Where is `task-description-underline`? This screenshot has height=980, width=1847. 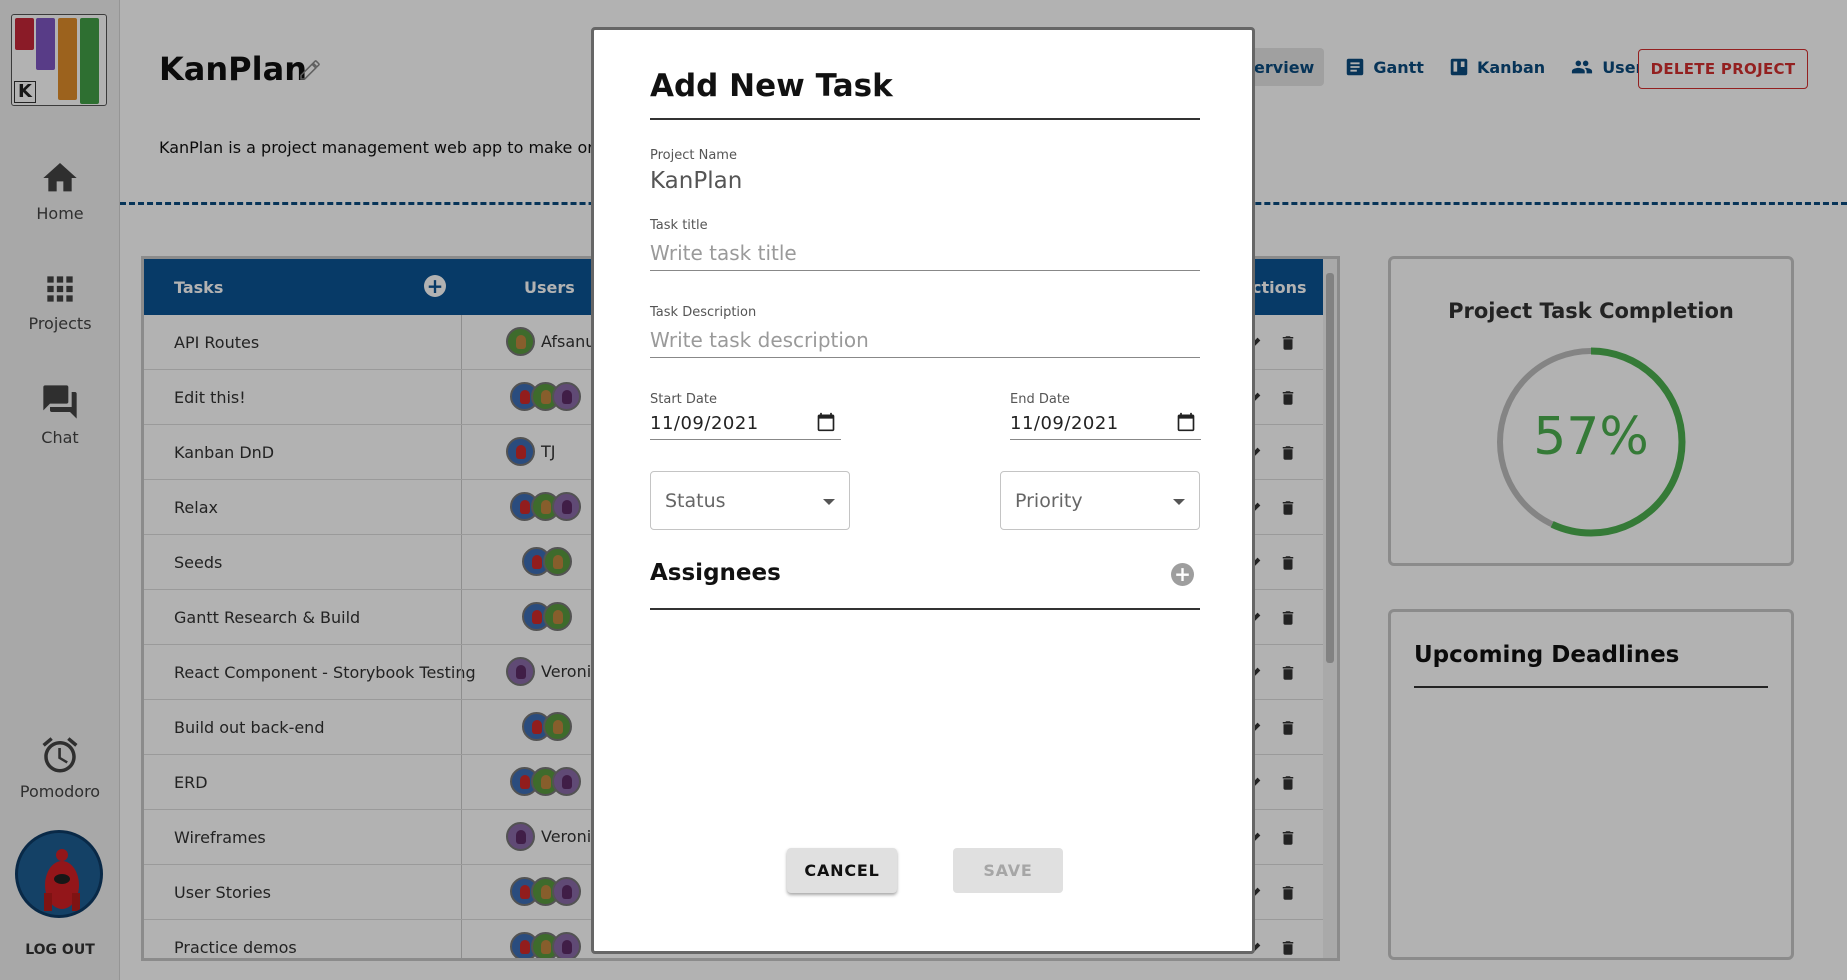 task-description-underline is located at coordinates (925, 357).